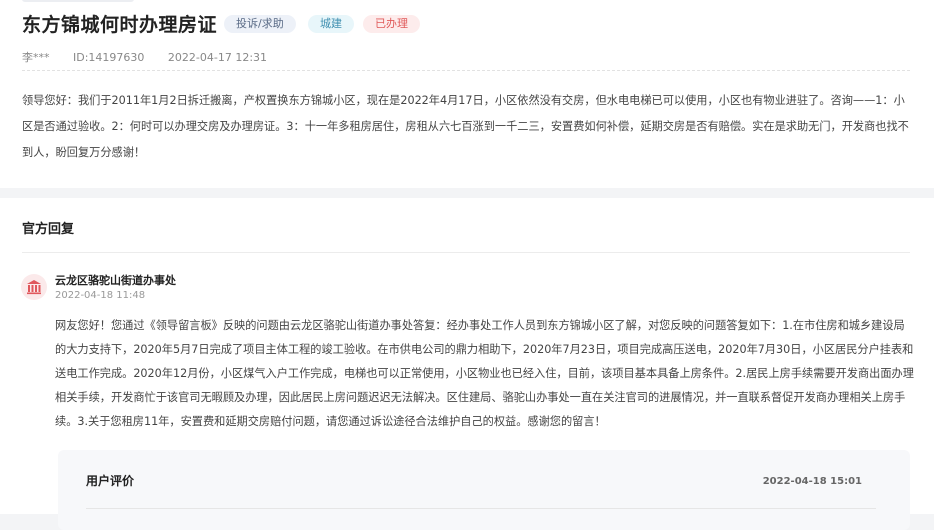 The width and height of the screenshot is (934, 530). What do you see at coordinates (78, 1) in the screenshot?
I see `top-tab-fragment` at bounding box center [78, 1].